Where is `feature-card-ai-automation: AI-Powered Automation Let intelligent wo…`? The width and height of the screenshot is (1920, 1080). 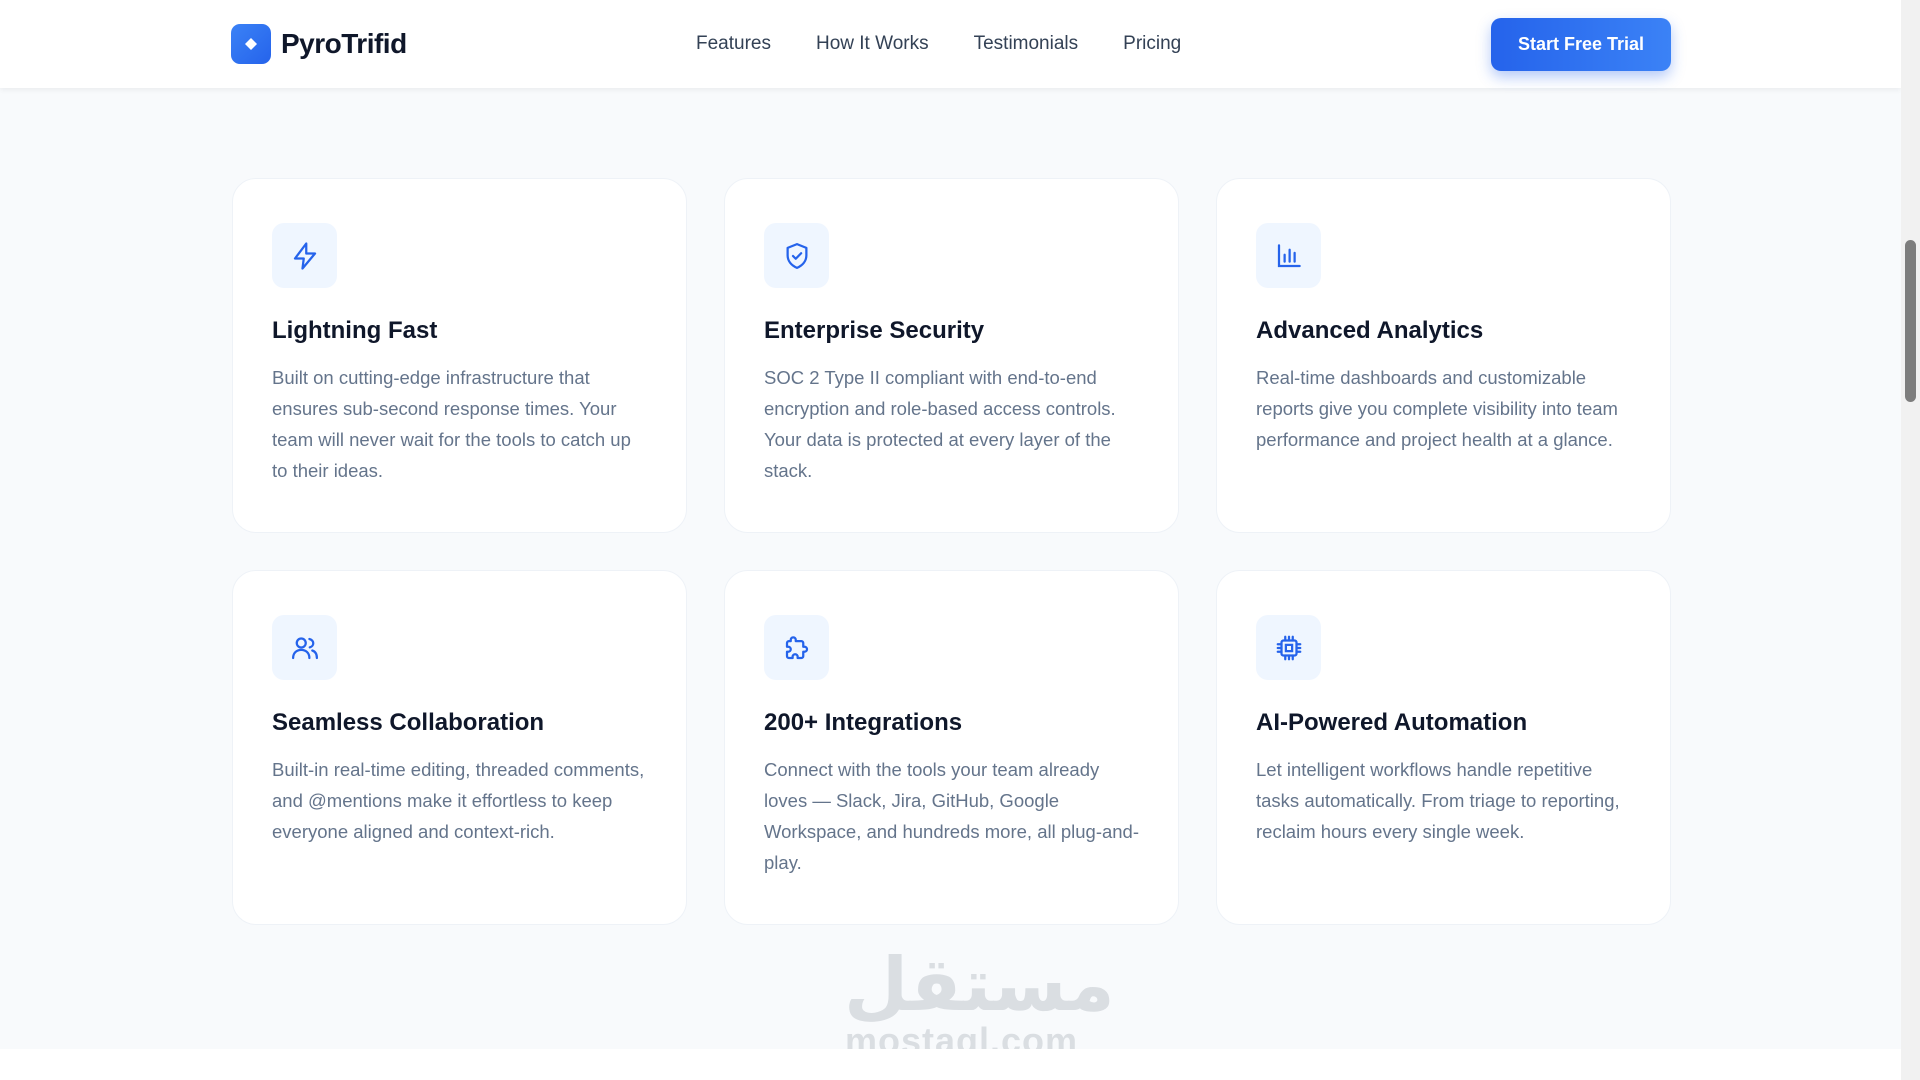
feature-card-ai-automation: AI-Powered Automation Let intelligent wo… is located at coordinates (1443, 747).